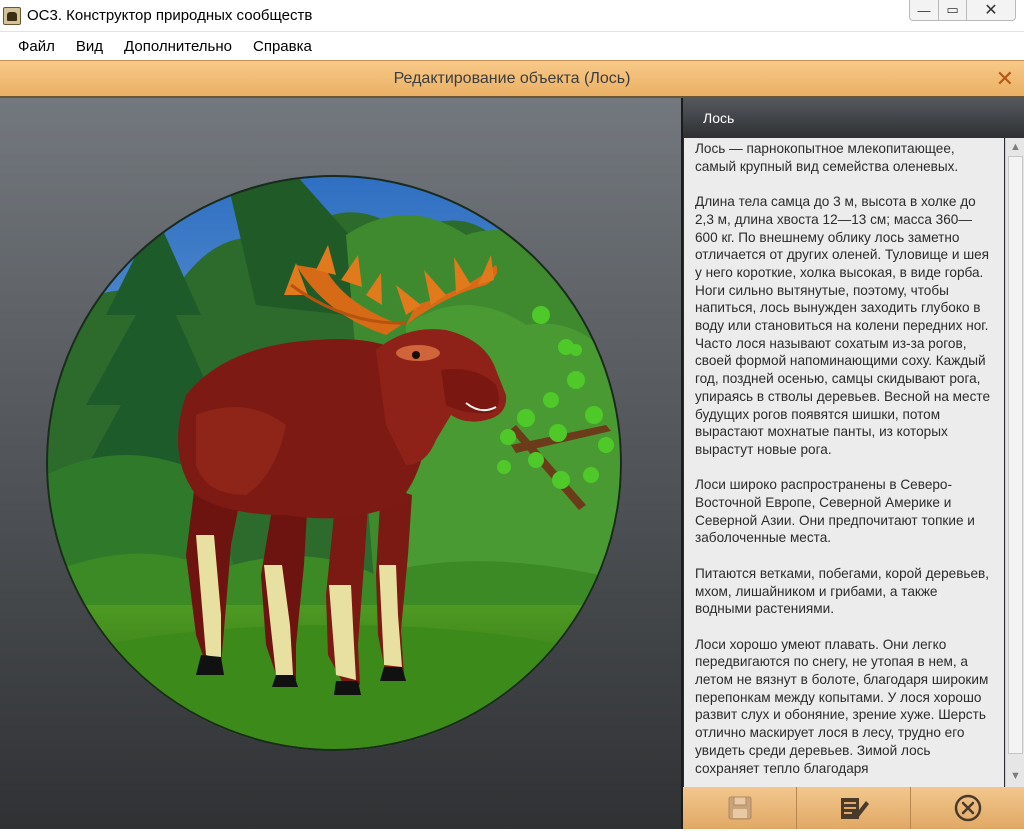  Describe the element at coordinates (89, 46) in the screenshot. I see `menu-view: Вид` at that location.